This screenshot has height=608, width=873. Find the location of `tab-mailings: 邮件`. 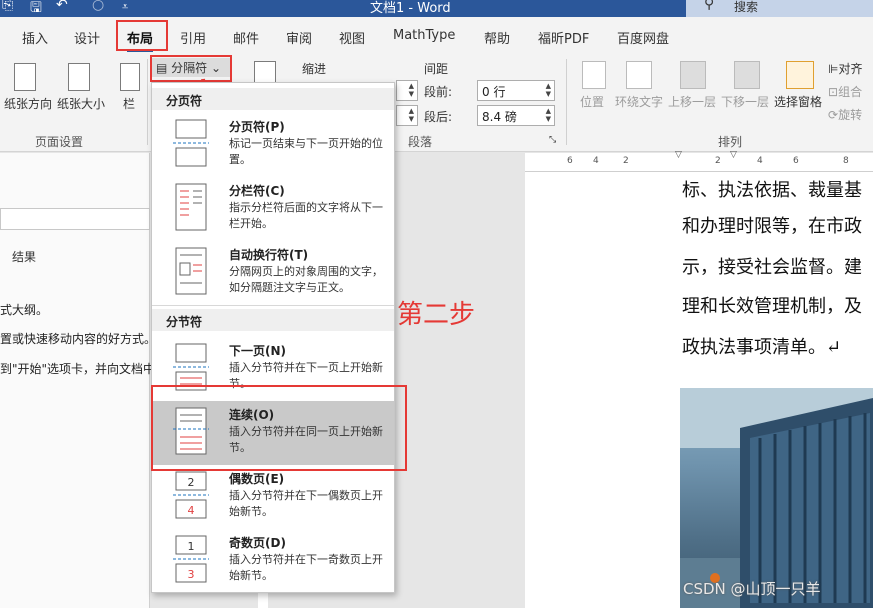

tab-mailings: 邮件 is located at coordinates (246, 37).